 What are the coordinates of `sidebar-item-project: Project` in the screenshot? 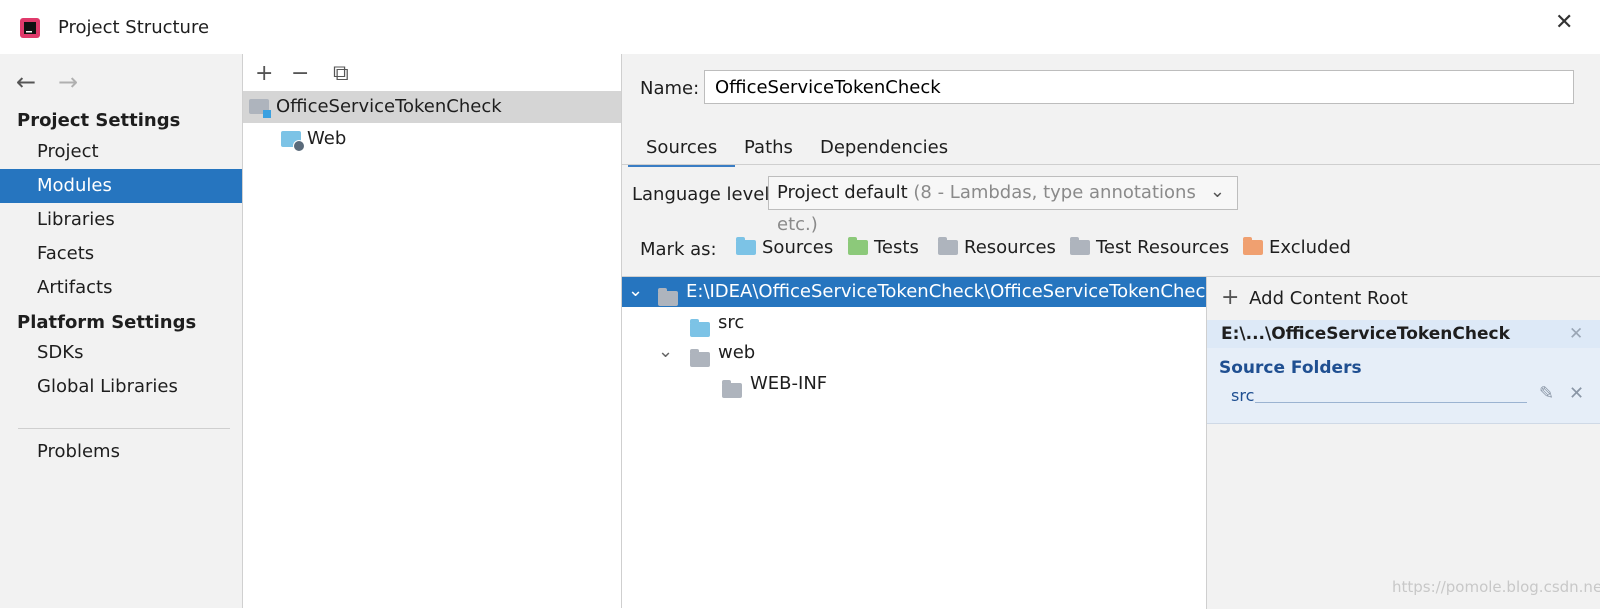 It's located at (121, 152).